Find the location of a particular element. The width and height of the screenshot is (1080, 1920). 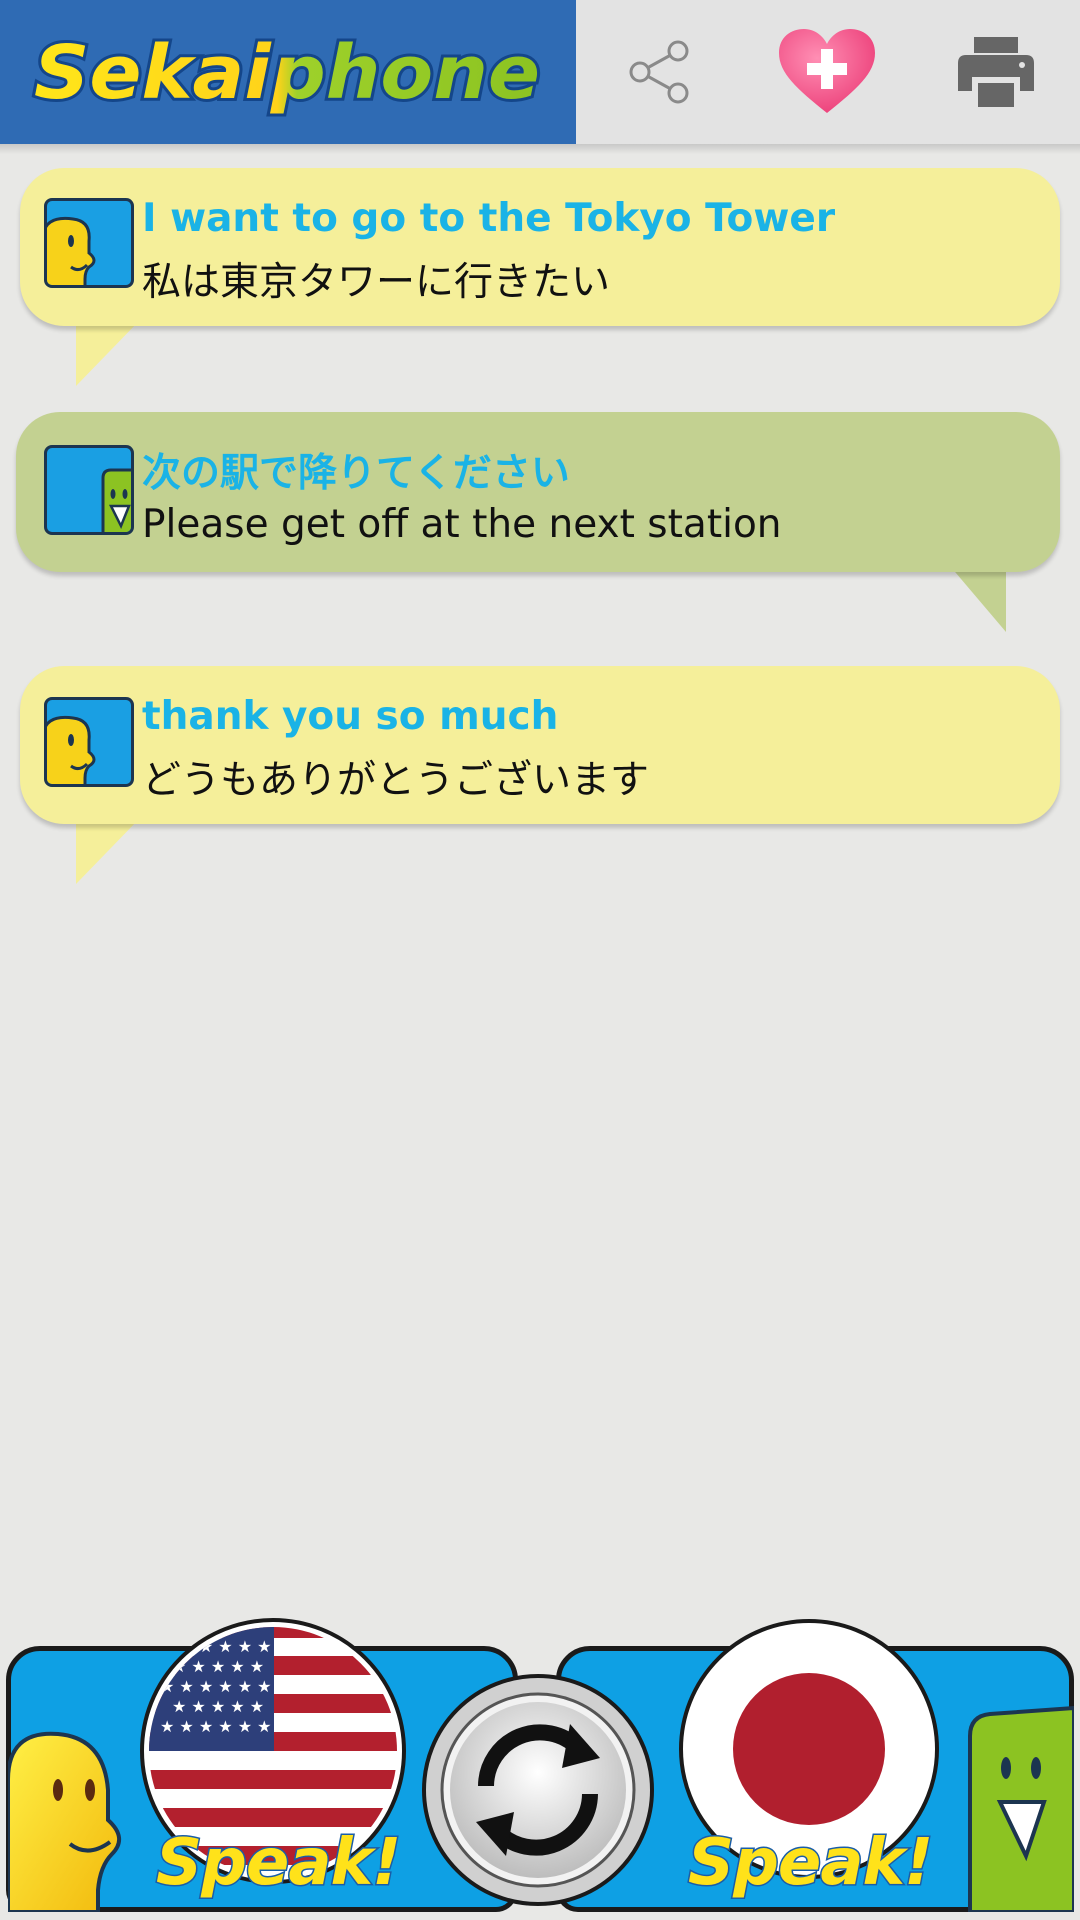

message-original-text: thank you so much is located at coordinates (350, 716).